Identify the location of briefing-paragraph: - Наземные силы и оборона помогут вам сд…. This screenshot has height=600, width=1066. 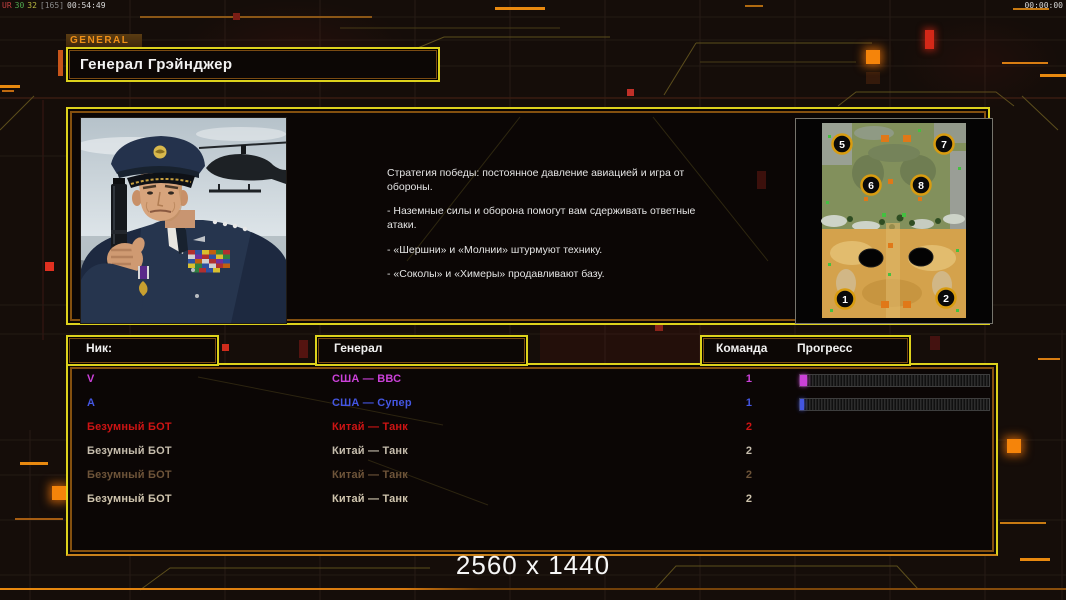
(541, 218).